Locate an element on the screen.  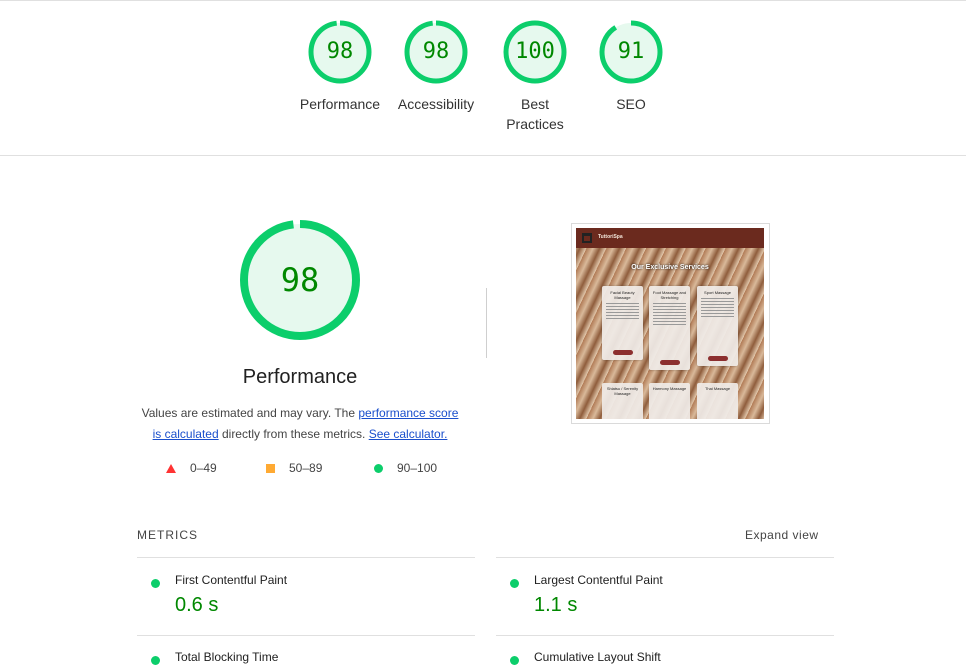
vertical-divider is located at coordinates (486, 323).